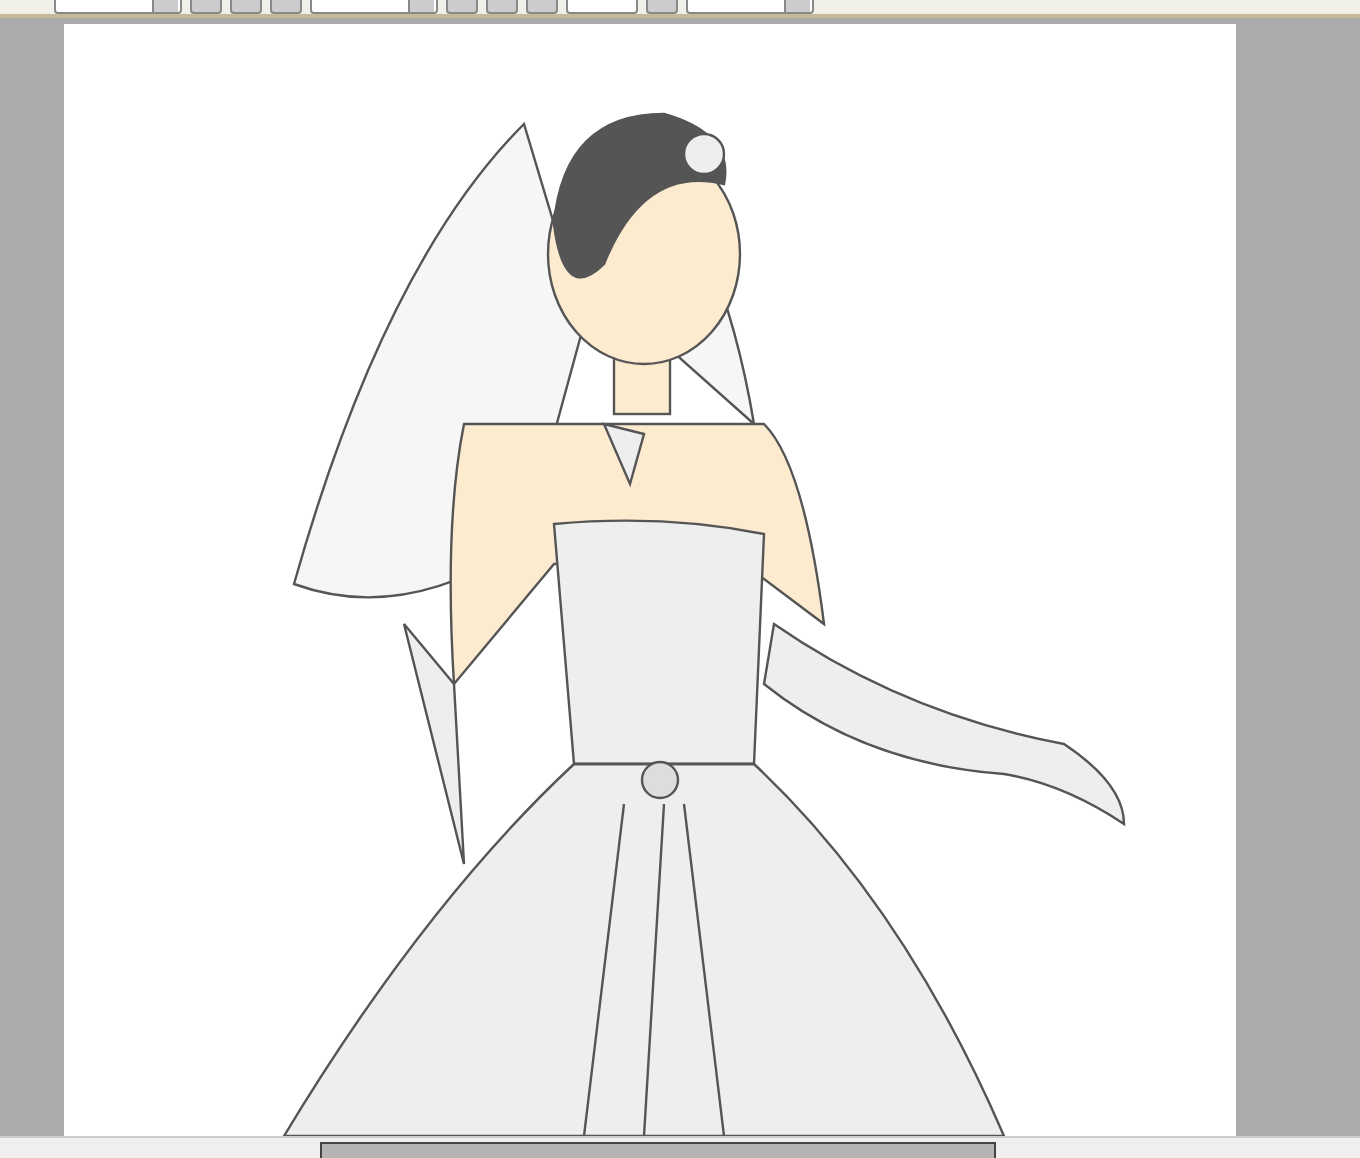 The width and height of the screenshot is (1360, 1158). I want to click on scrollbar-thumb, so click(658, 1150).